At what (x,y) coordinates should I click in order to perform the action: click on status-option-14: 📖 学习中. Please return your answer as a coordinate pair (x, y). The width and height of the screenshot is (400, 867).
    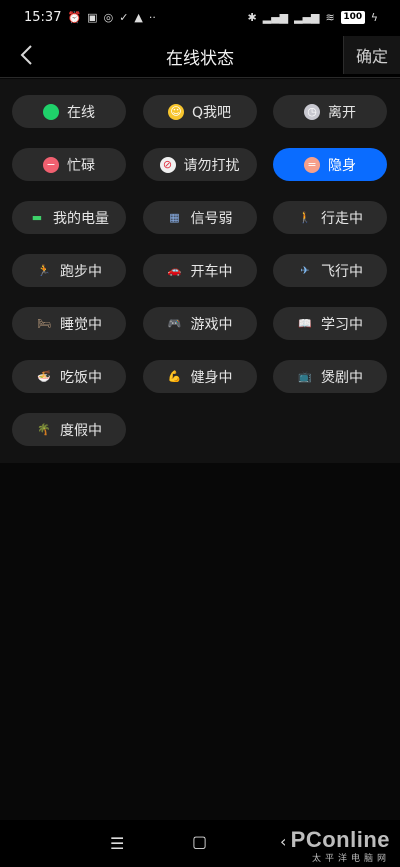
    Looking at the image, I should click on (330, 323).